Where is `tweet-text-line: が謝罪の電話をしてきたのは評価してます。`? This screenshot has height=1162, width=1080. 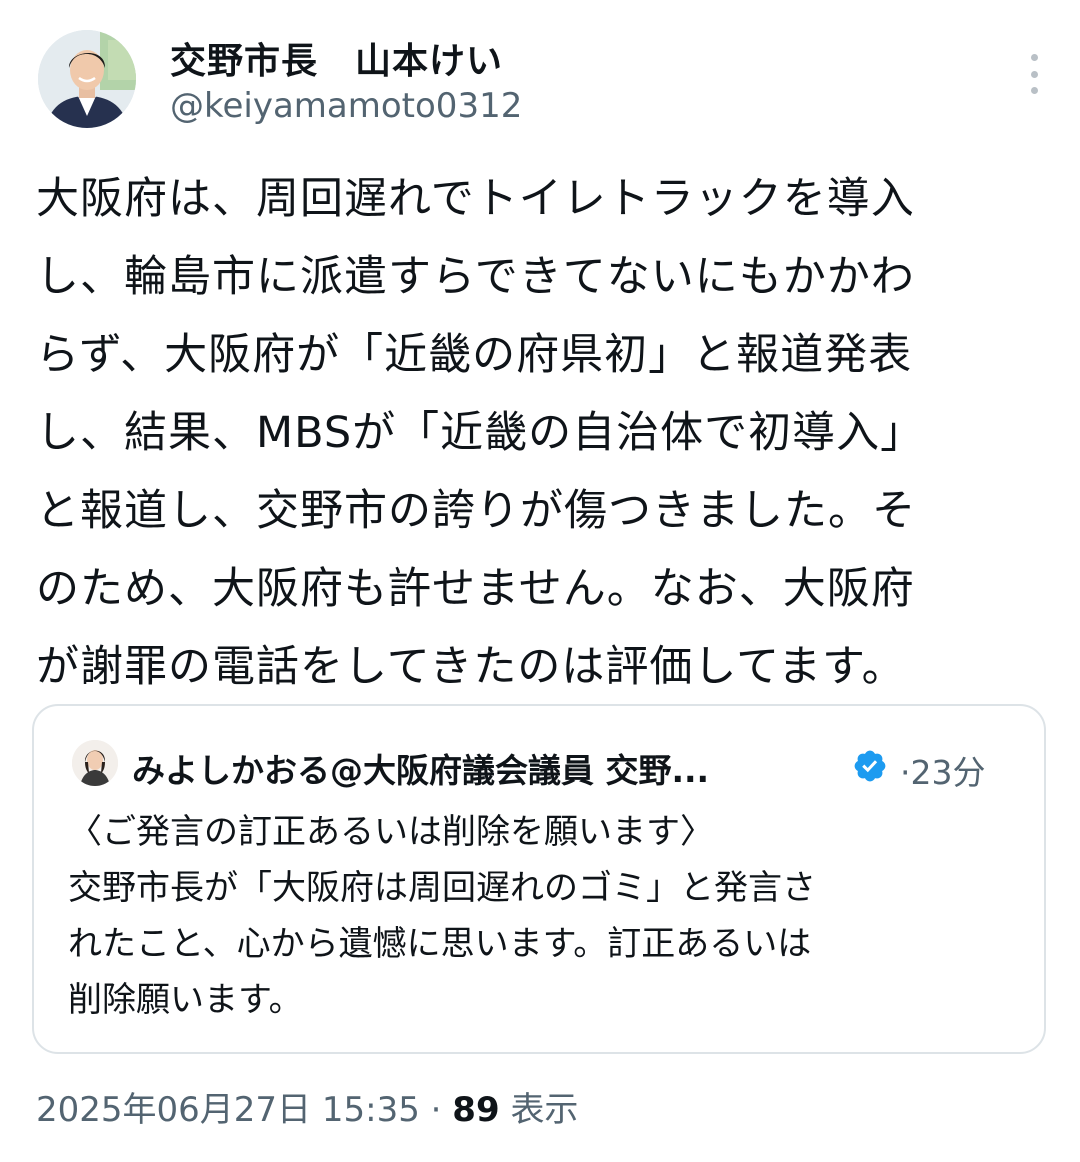 tweet-text-line: が謝罪の電話をしてきたのは評価してます。 is located at coordinates (471, 667).